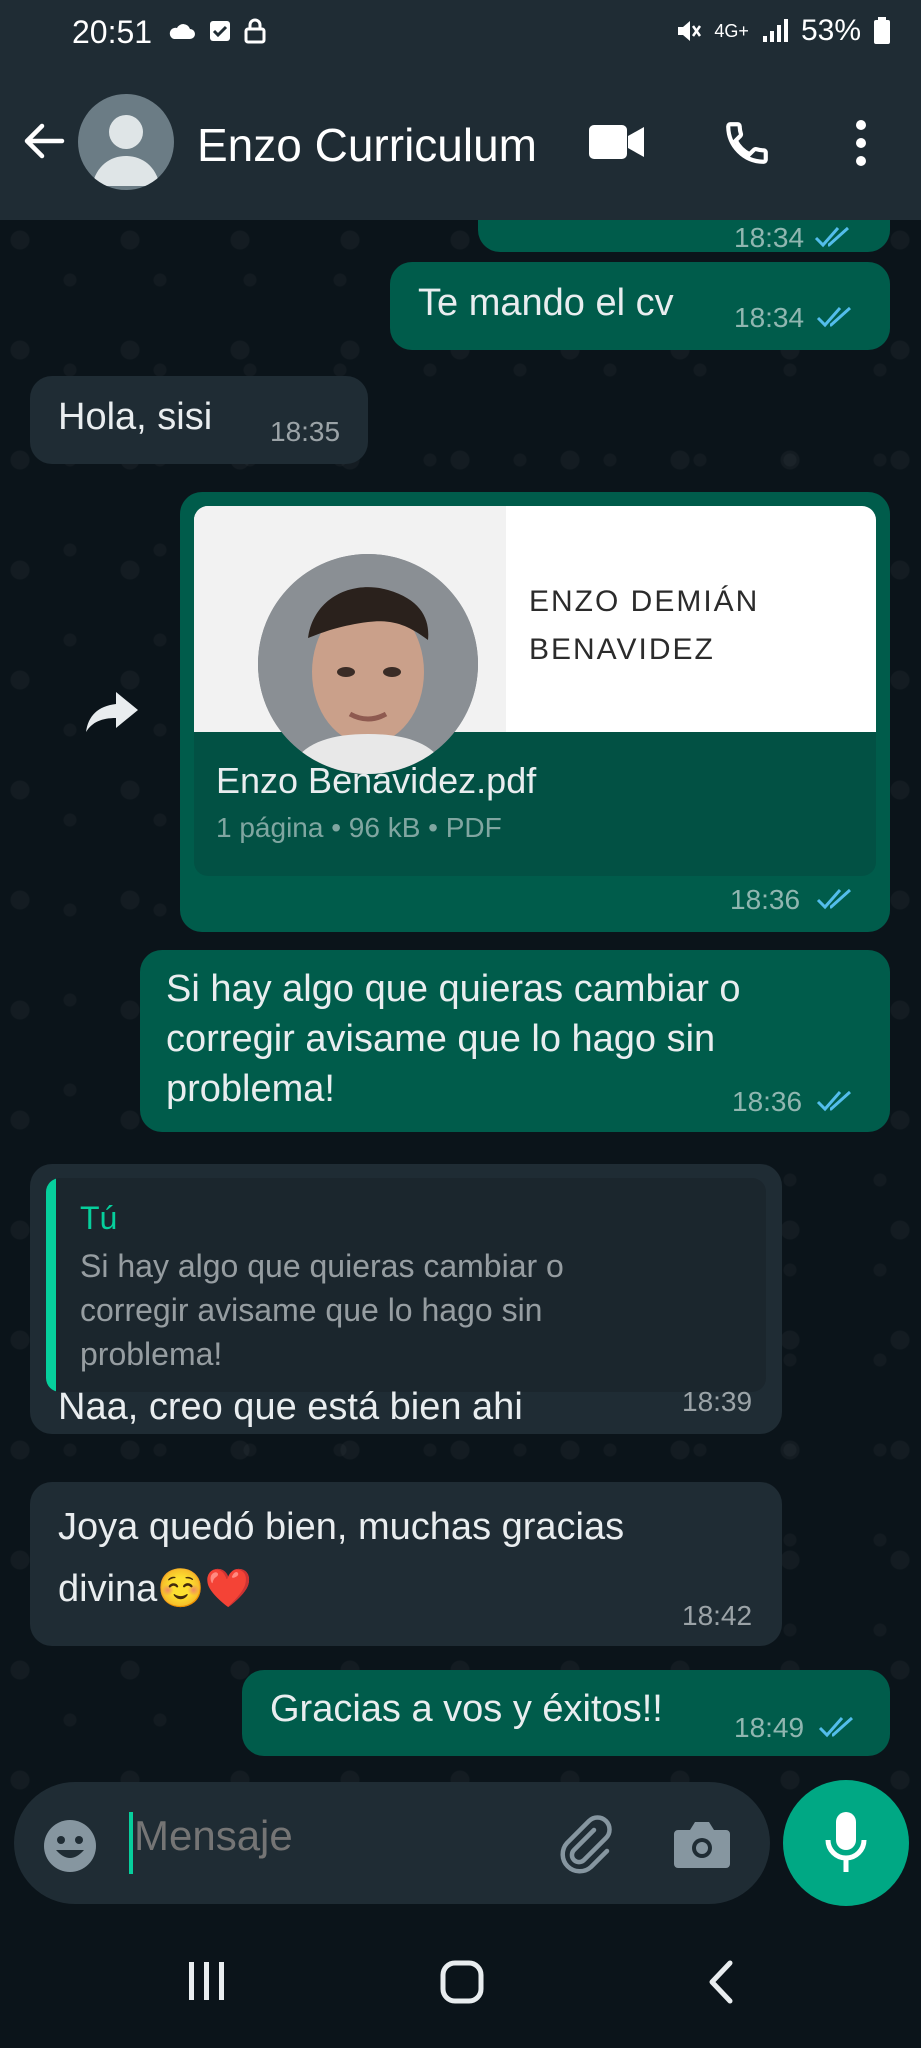 The height and width of the screenshot is (2048, 921). I want to click on message-text: Te mando el cv, so click(546, 303).